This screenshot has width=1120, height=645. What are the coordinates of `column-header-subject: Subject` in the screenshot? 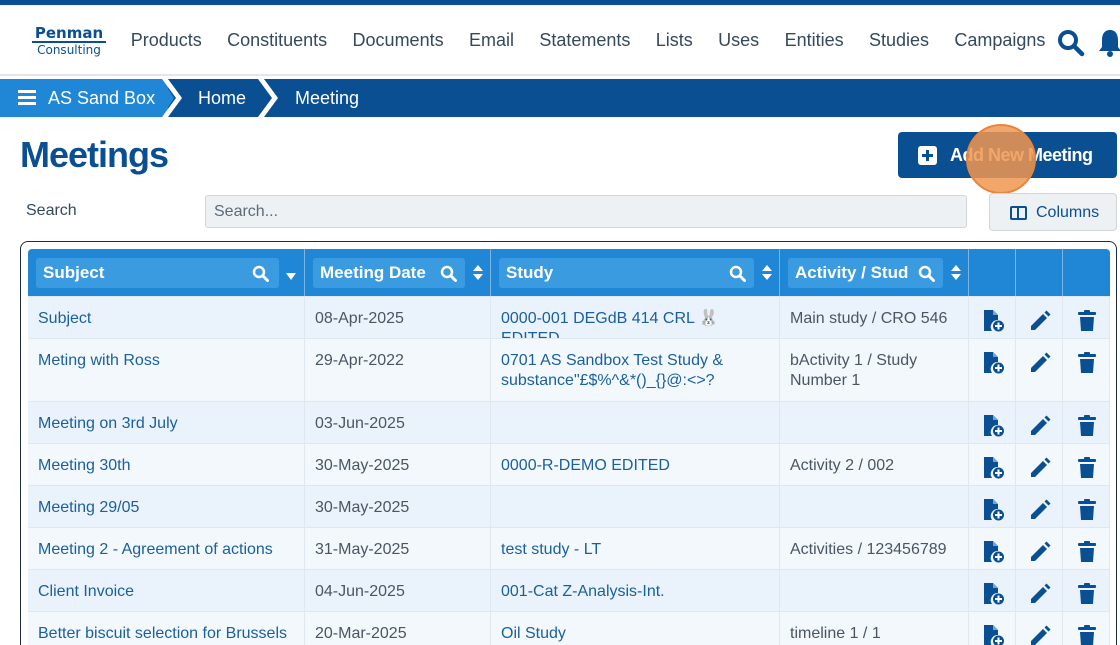 It's located at (166, 272).